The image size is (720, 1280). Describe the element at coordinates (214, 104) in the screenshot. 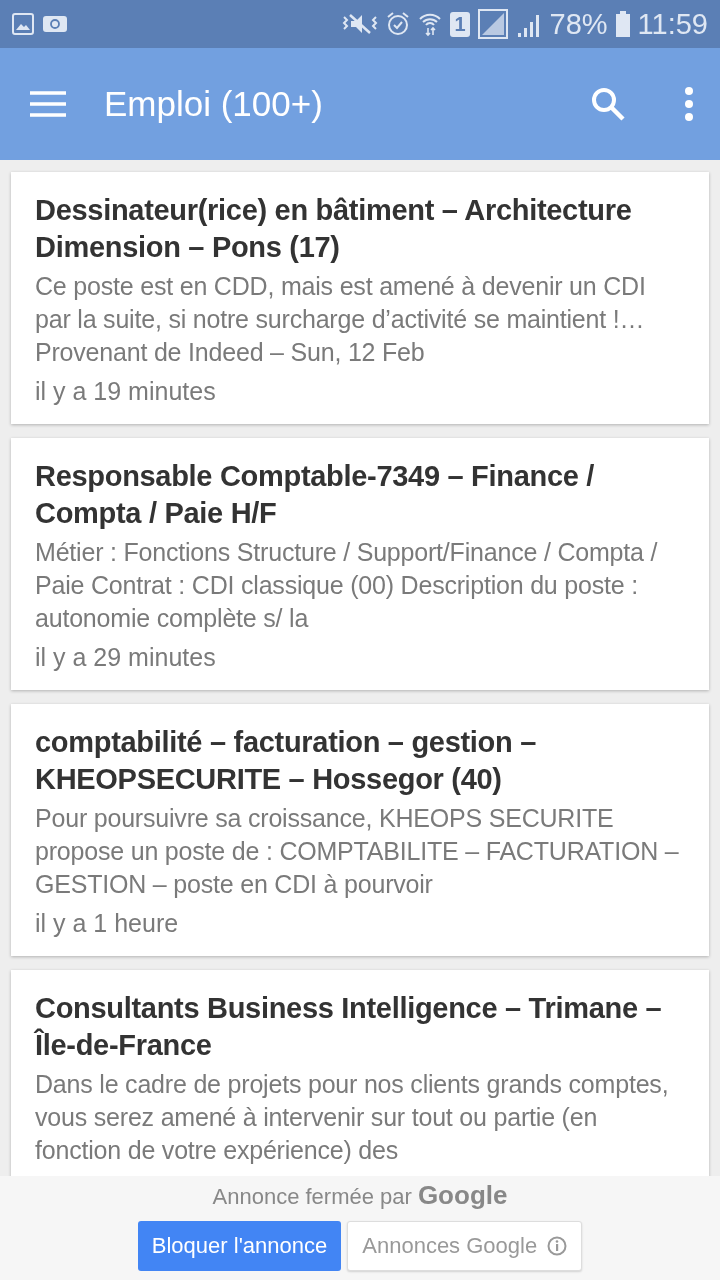

I see `app-title: Emploi (100+)` at that location.